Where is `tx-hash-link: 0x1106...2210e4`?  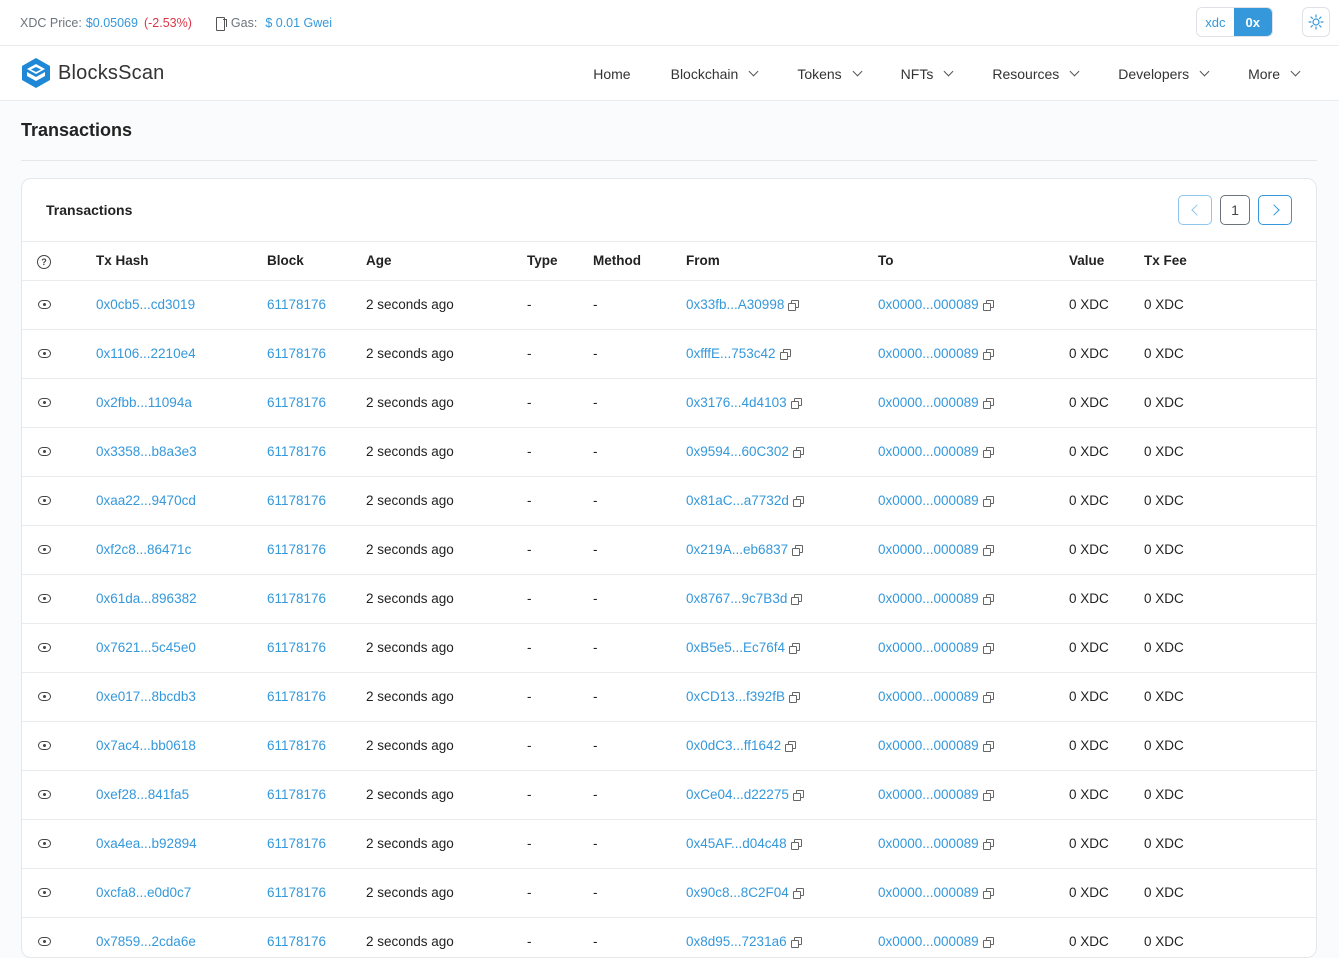 tx-hash-link: 0x1106...2210e4 is located at coordinates (146, 353).